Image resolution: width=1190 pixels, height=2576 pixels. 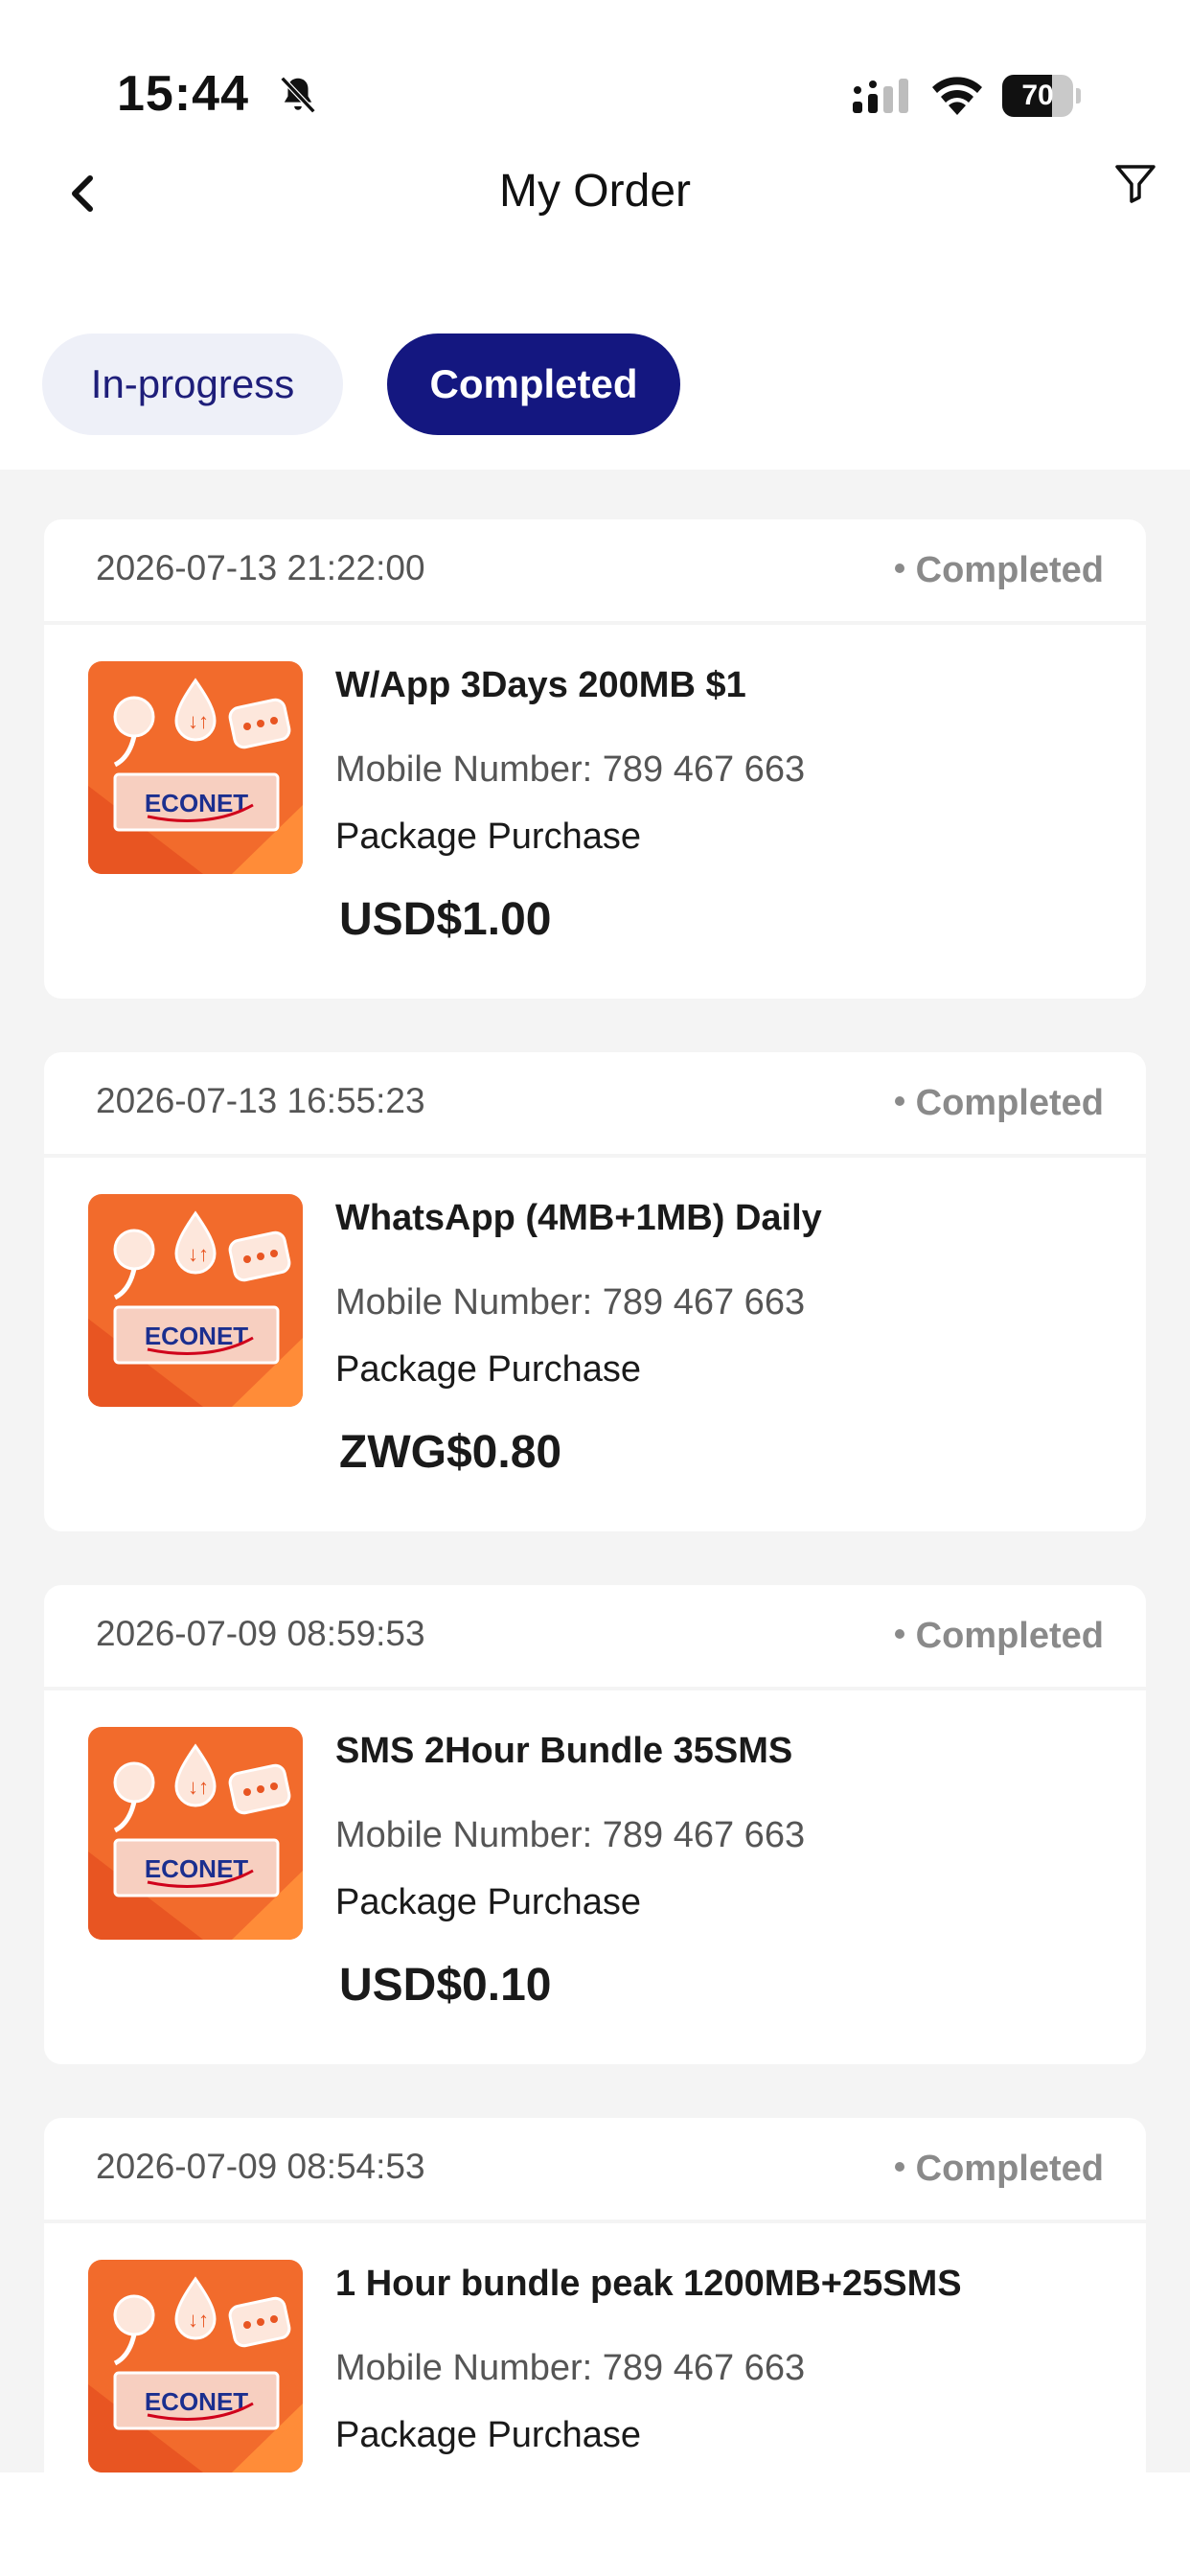 What do you see at coordinates (445, 920) in the screenshot?
I see `order-price: USD$1.00` at bounding box center [445, 920].